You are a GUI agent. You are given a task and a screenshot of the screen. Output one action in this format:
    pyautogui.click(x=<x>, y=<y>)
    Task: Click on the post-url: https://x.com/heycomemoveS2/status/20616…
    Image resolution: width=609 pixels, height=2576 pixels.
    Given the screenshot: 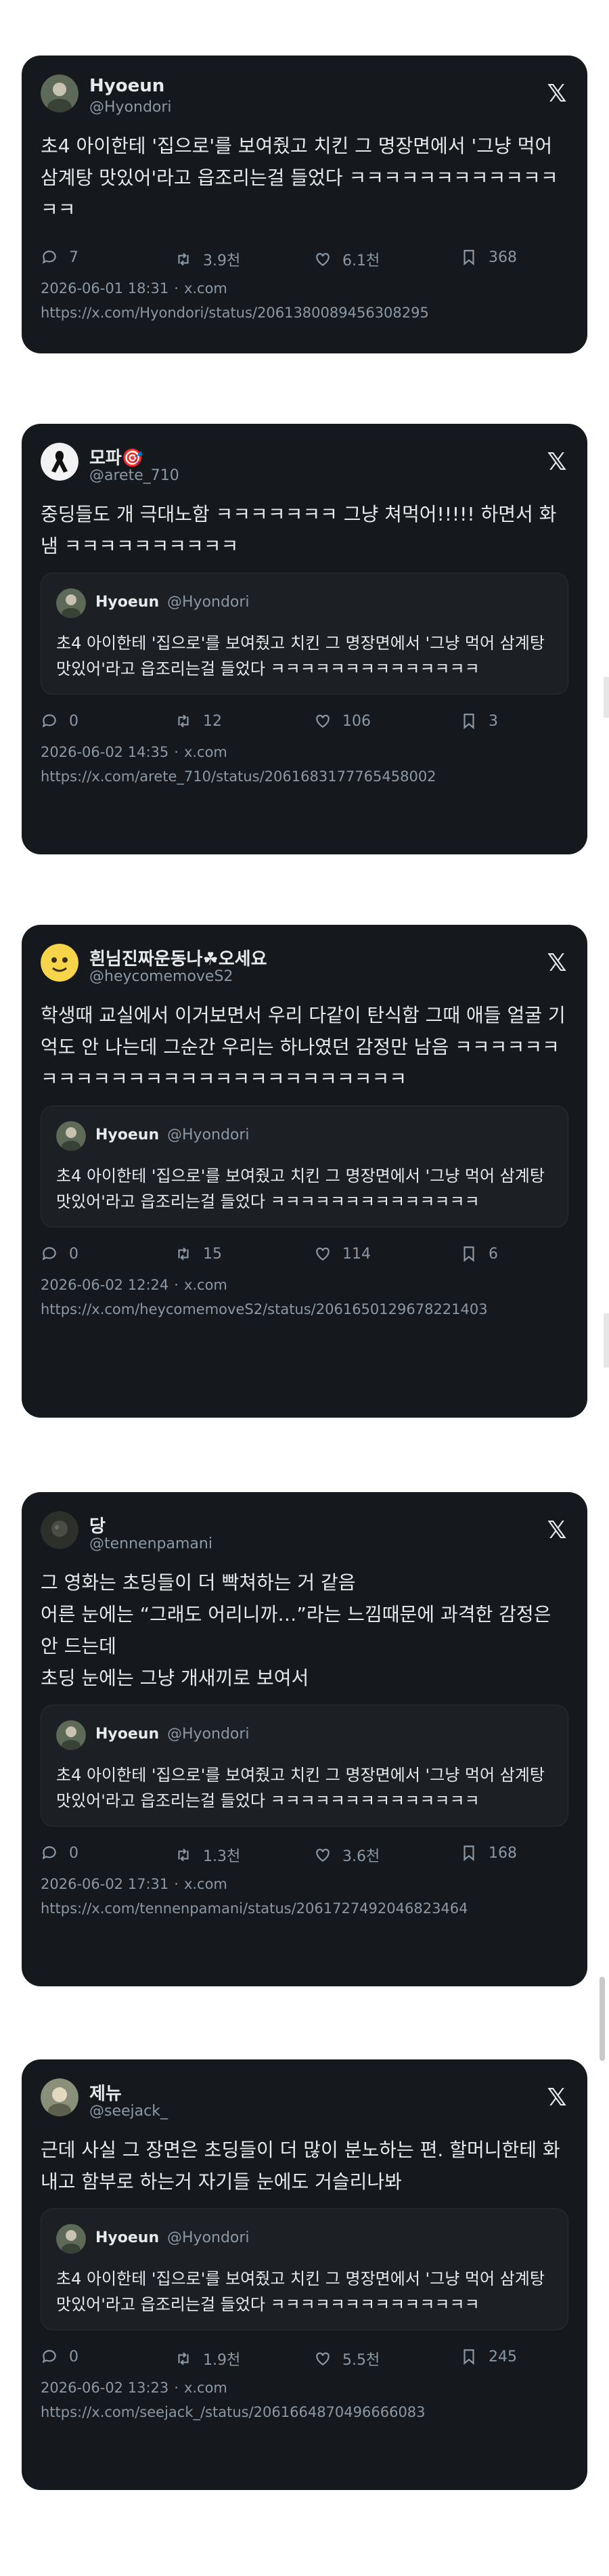 What is the action you would take?
    pyautogui.click(x=304, y=1309)
    